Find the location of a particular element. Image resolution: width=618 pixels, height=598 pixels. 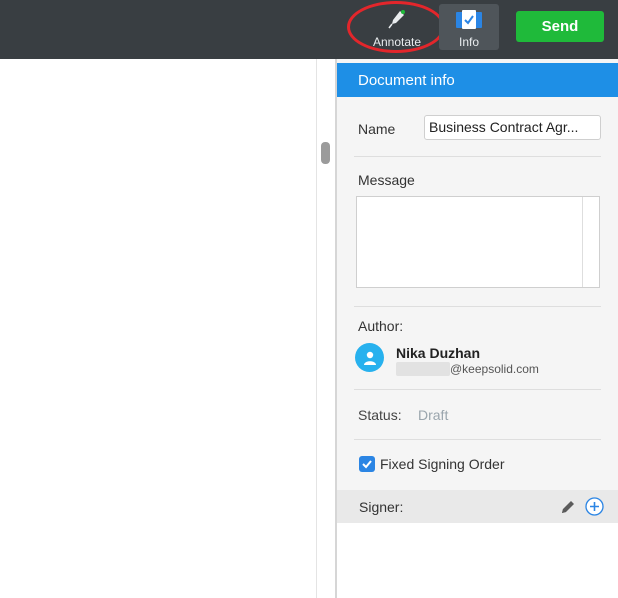

top-toolbar: Annotate Info Send is located at coordinates (309, 29).